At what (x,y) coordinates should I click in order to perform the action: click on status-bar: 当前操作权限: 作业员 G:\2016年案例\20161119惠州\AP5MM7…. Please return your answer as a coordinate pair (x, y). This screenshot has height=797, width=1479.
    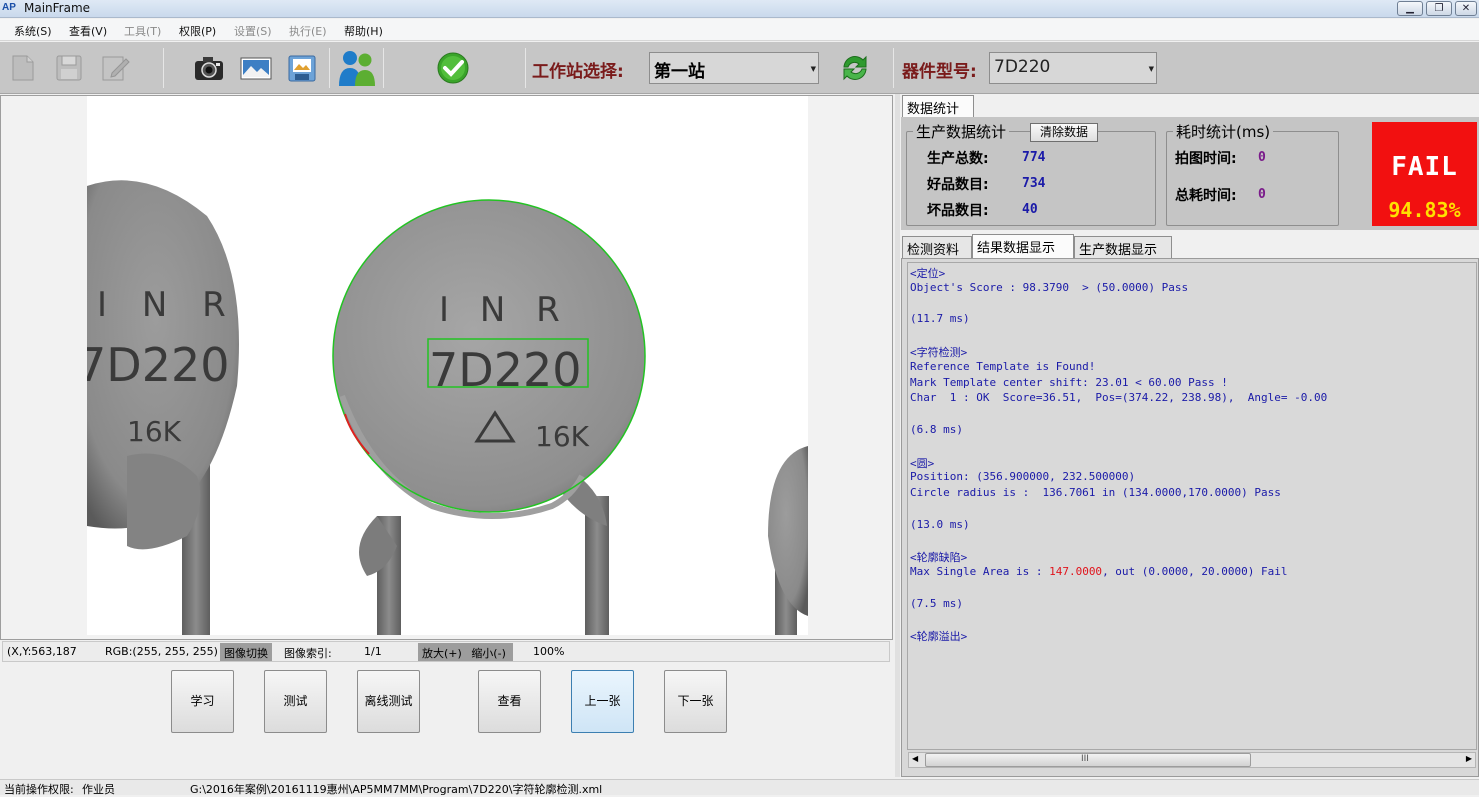
    Looking at the image, I should click on (739, 787).